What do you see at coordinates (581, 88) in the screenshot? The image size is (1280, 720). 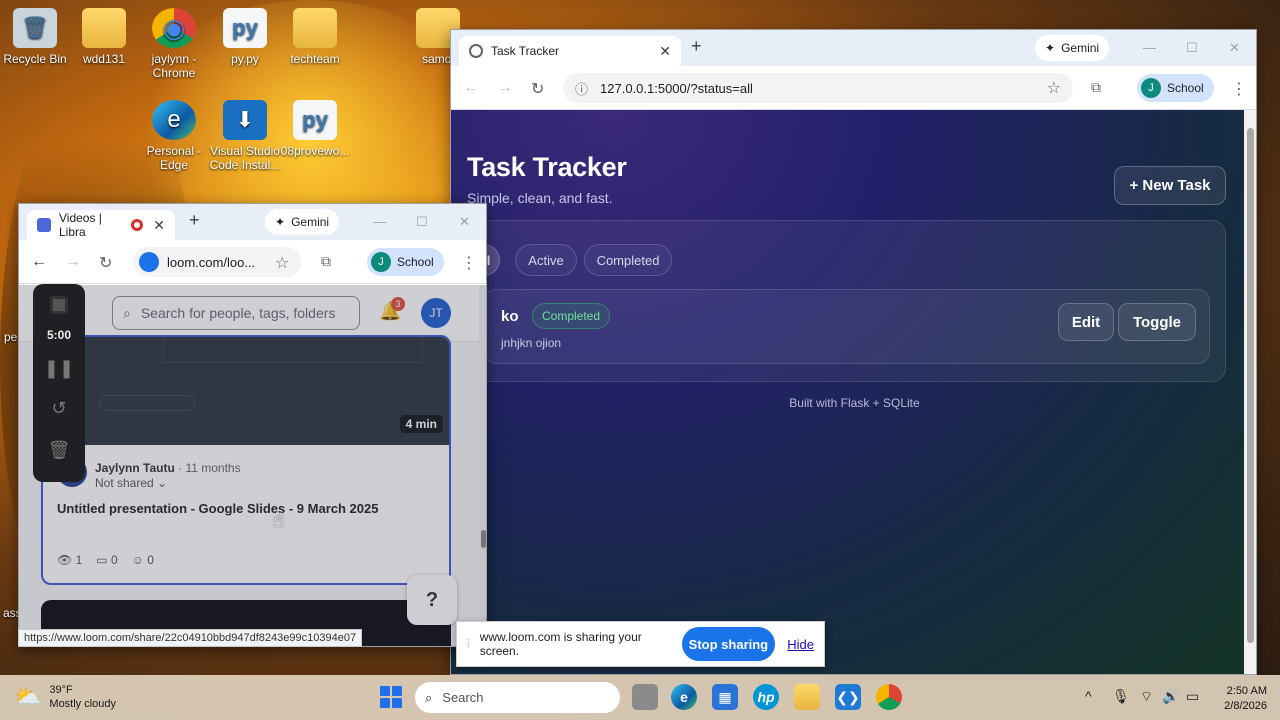 I see `info-icon: ⓘ` at bounding box center [581, 88].